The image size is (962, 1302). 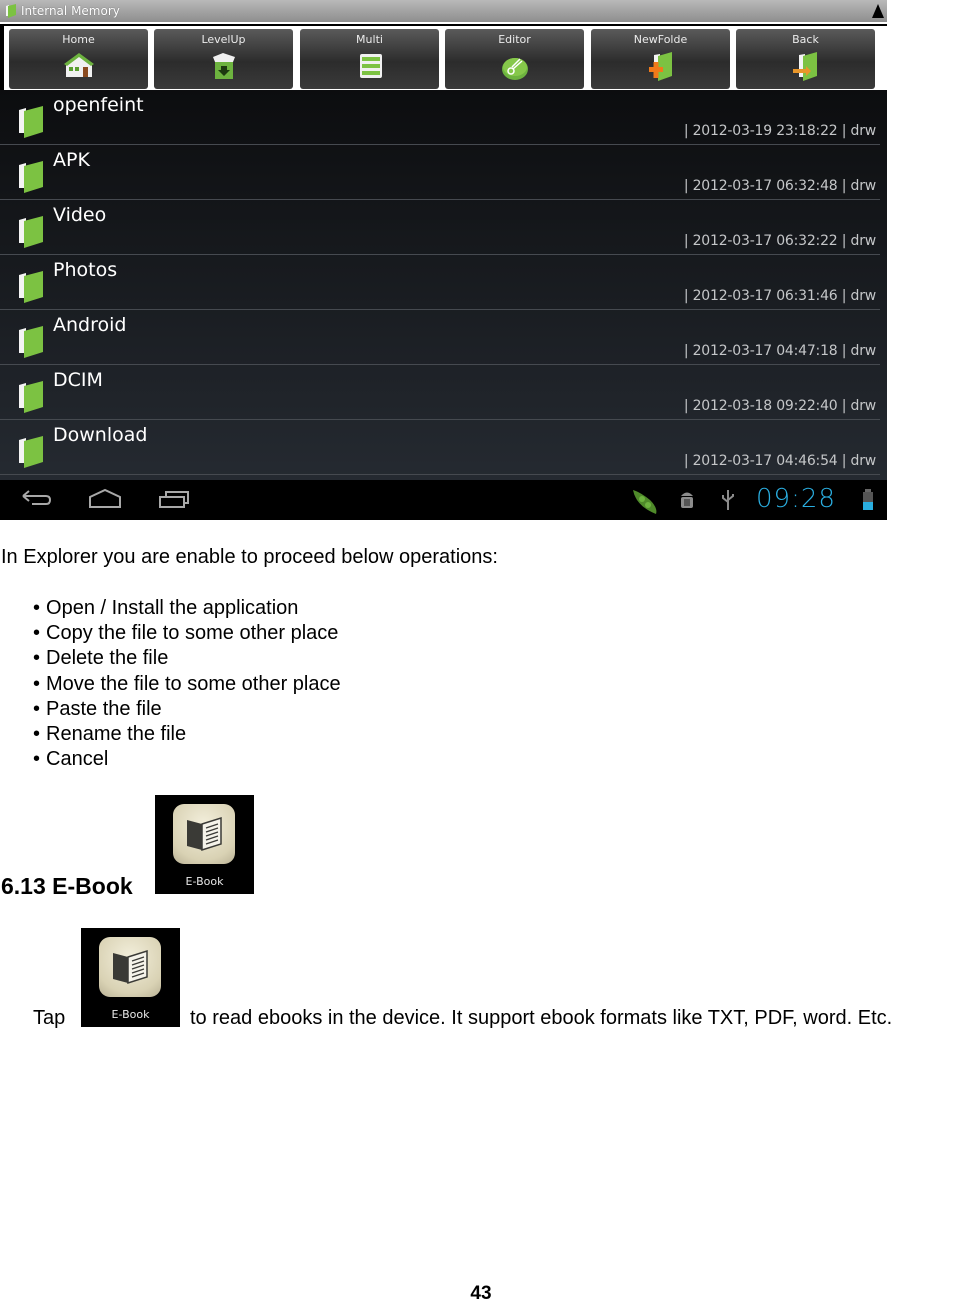 I want to click on folder-meta: | 2012-03-17 06:31:46 | drw, so click(x=779, y=296).